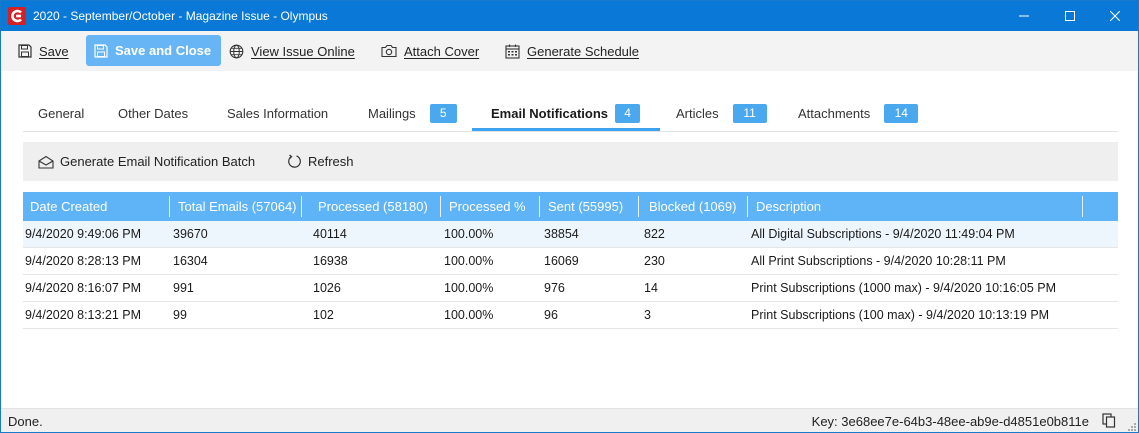  I want to click on column-header-date-created: Date Created, so click(96, 206).